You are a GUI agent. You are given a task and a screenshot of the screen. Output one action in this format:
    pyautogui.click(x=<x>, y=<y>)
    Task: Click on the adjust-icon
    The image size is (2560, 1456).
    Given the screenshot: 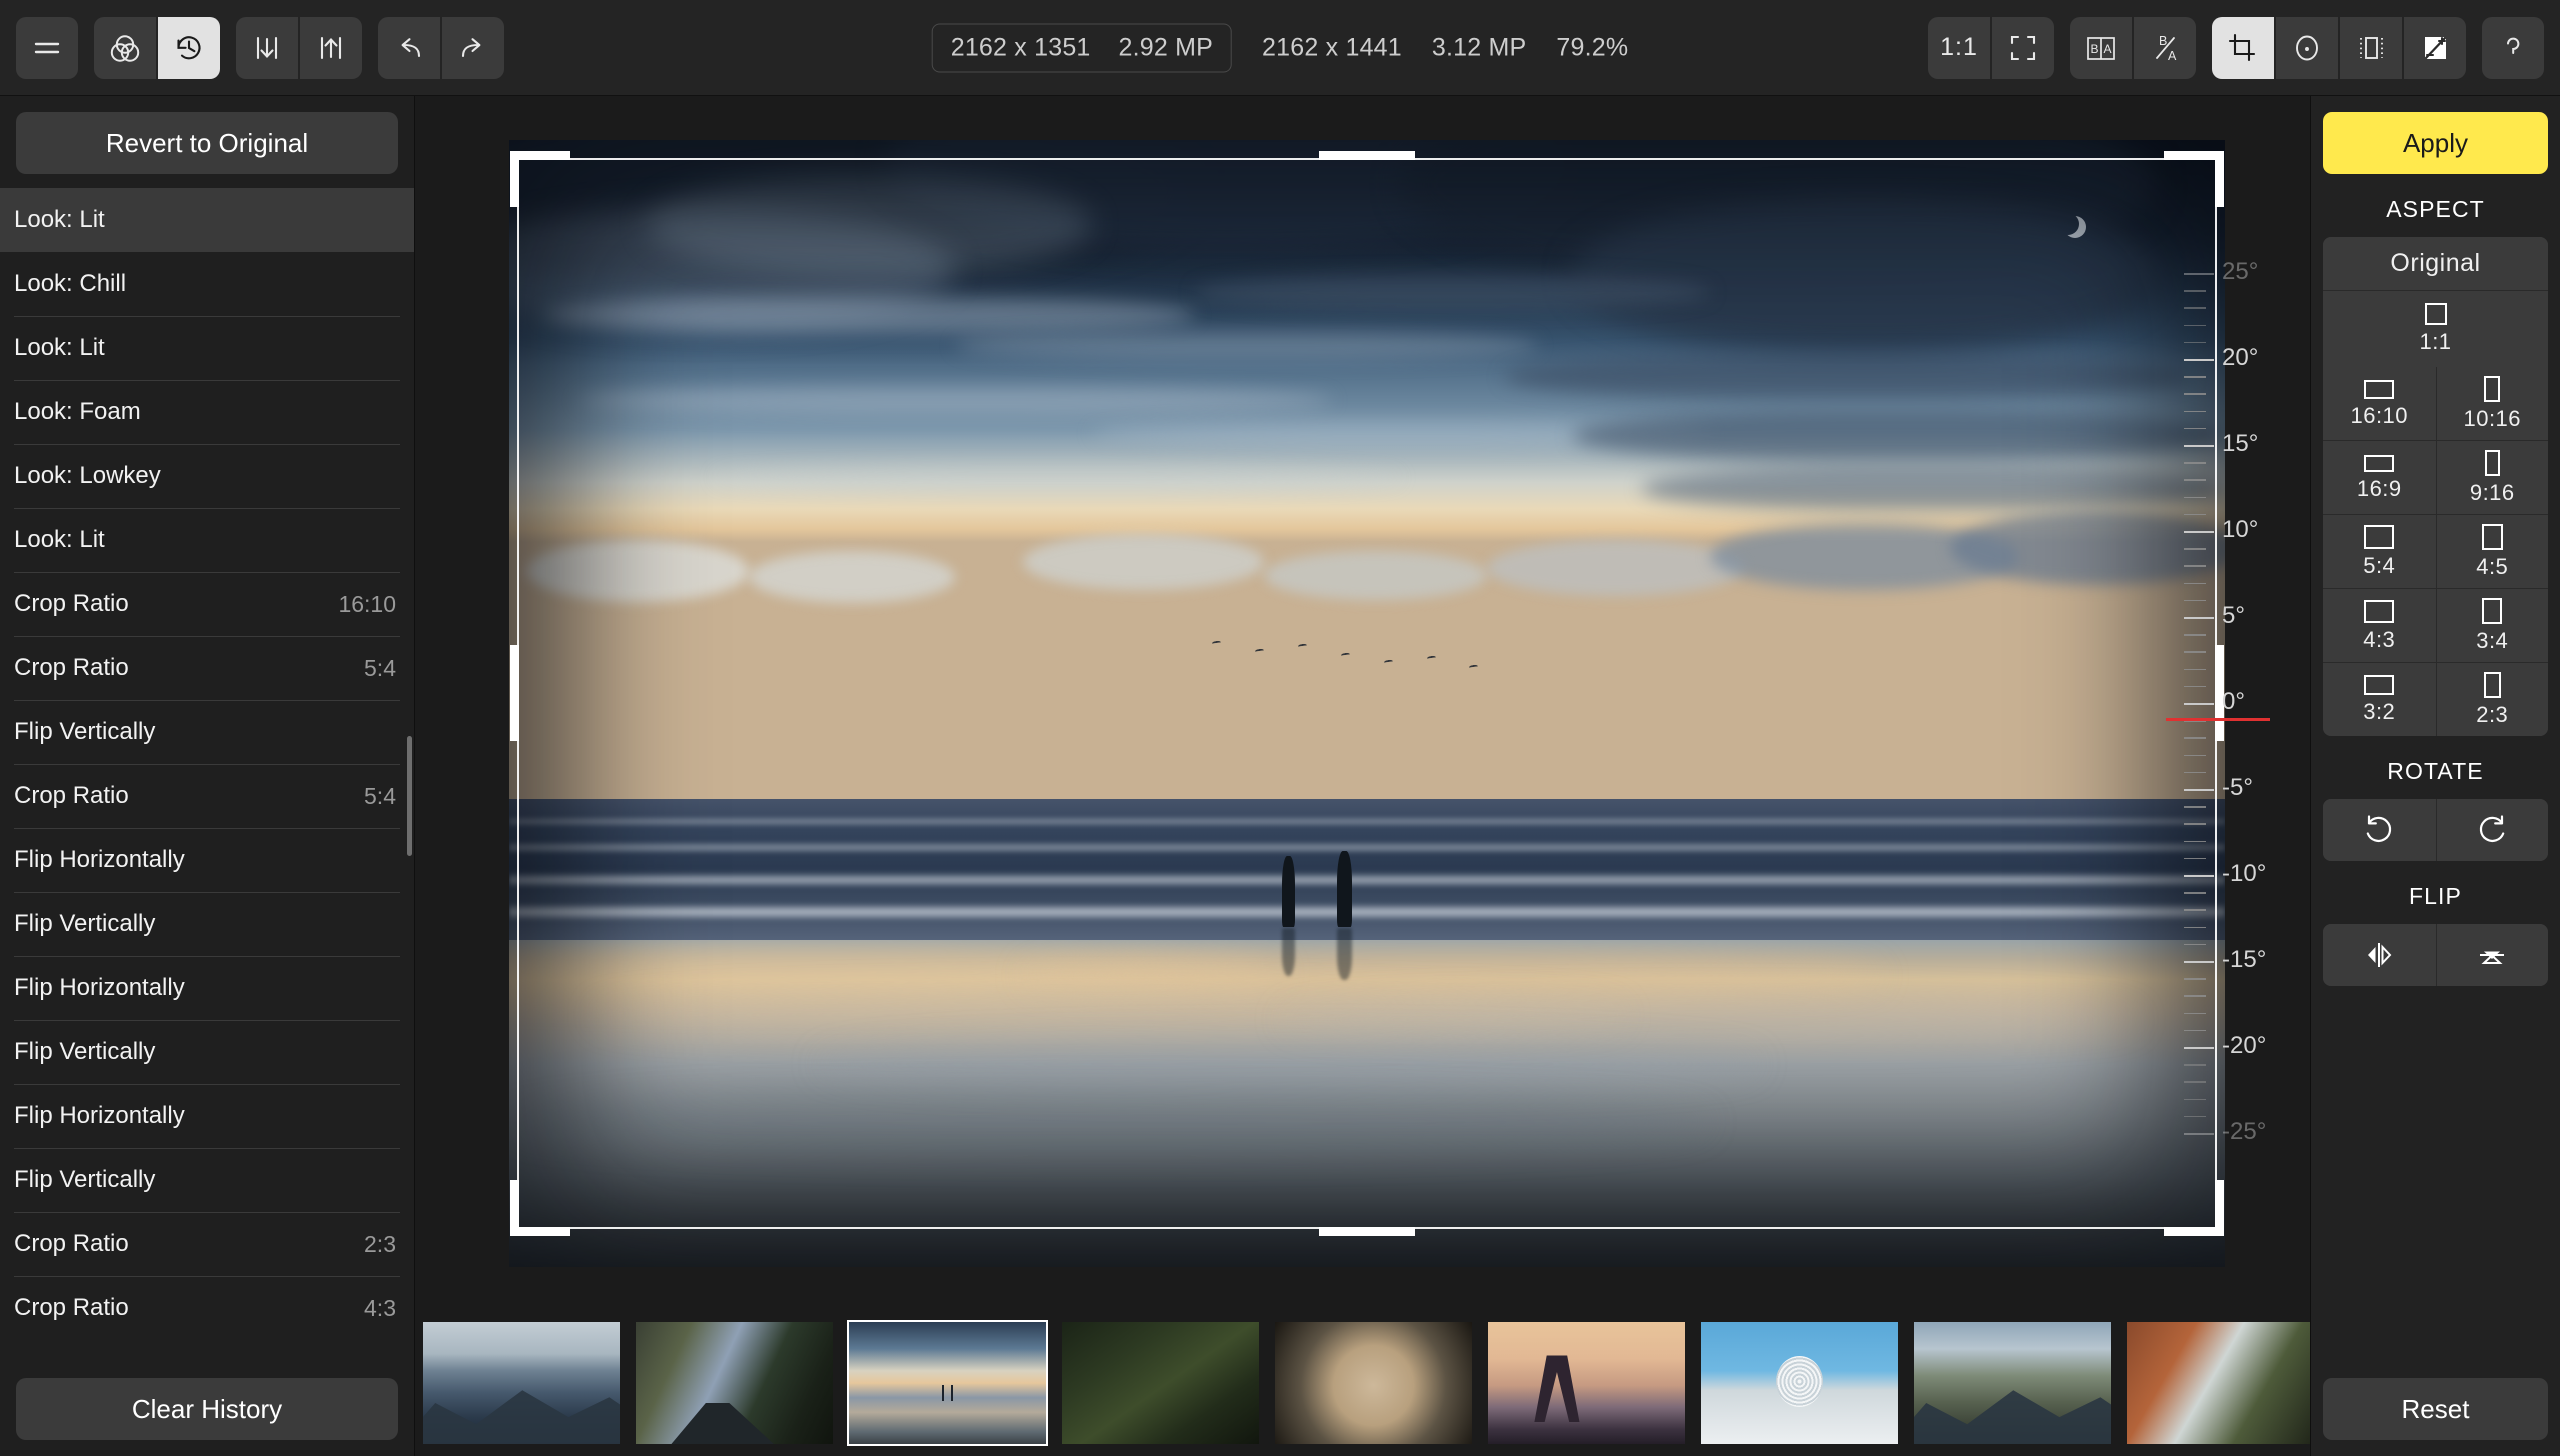 What is the action you would take?
    pyautogui.click(x=125, y=47)
    